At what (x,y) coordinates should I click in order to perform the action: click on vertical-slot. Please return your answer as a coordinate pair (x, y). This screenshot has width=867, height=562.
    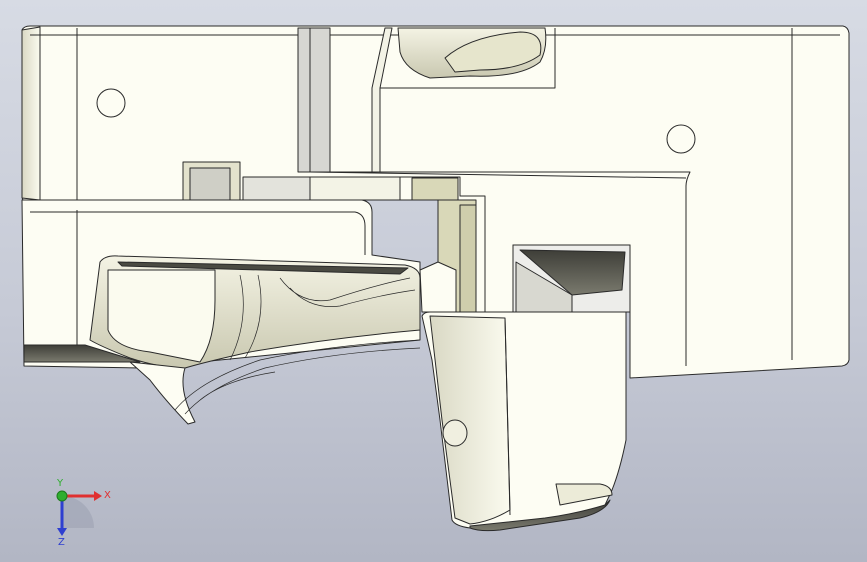
    Looking at the image, I should click on (314, 100).